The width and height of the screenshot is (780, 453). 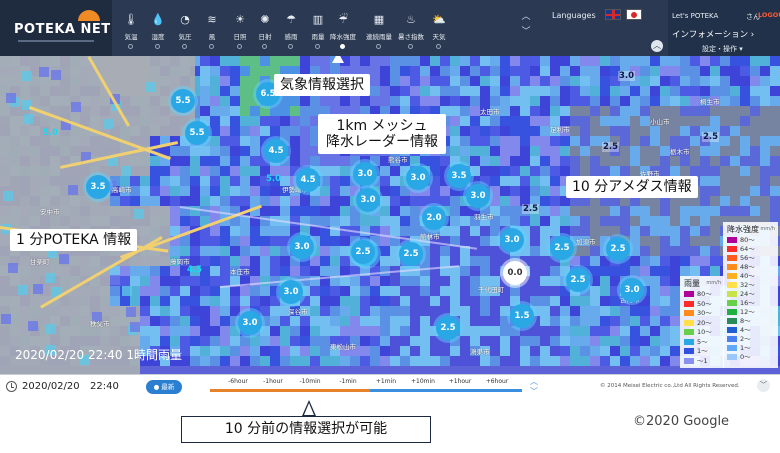 What do you see at coordinates (769, 15) in the screenshot?
I see `logout-button: LOGOUT` at bounding box center [769, 15].